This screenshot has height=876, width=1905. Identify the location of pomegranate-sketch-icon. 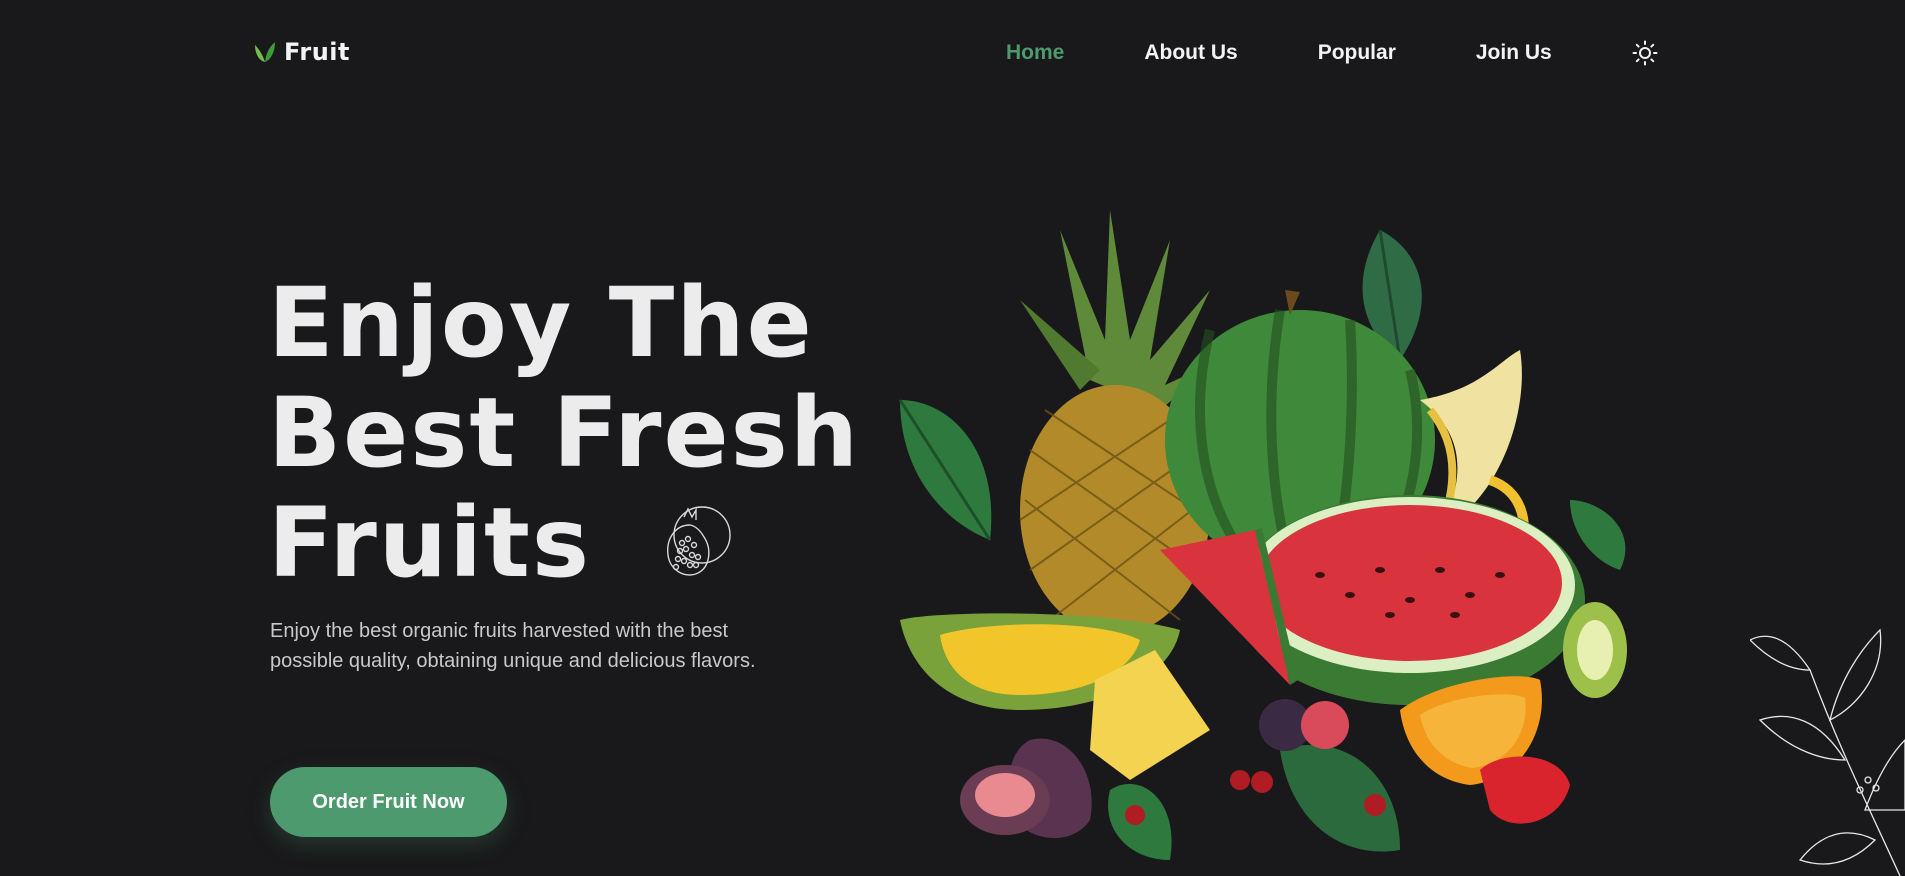
(699, 541).